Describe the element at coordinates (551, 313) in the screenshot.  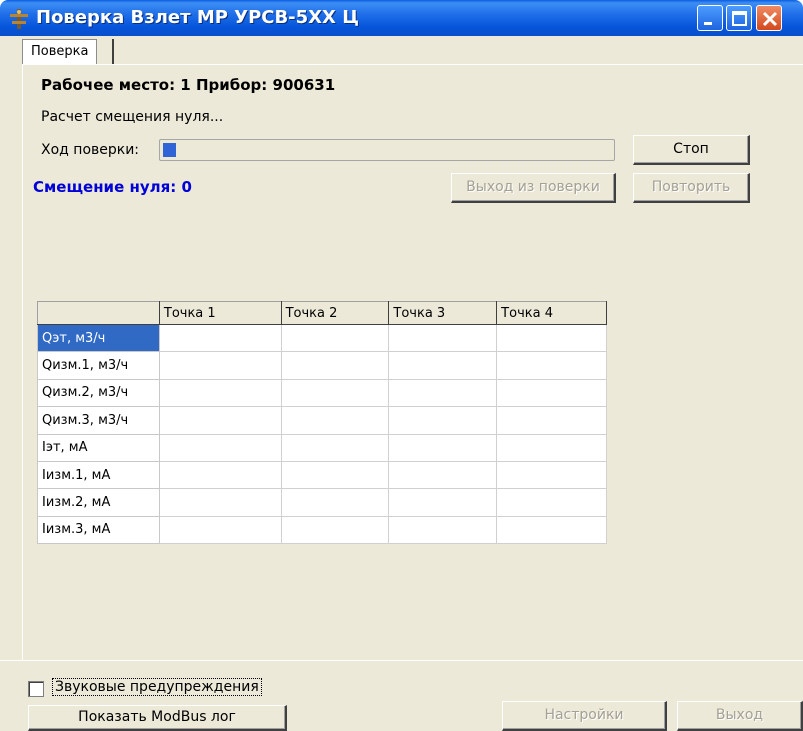
I see `column-header: Точка 4` at that location.